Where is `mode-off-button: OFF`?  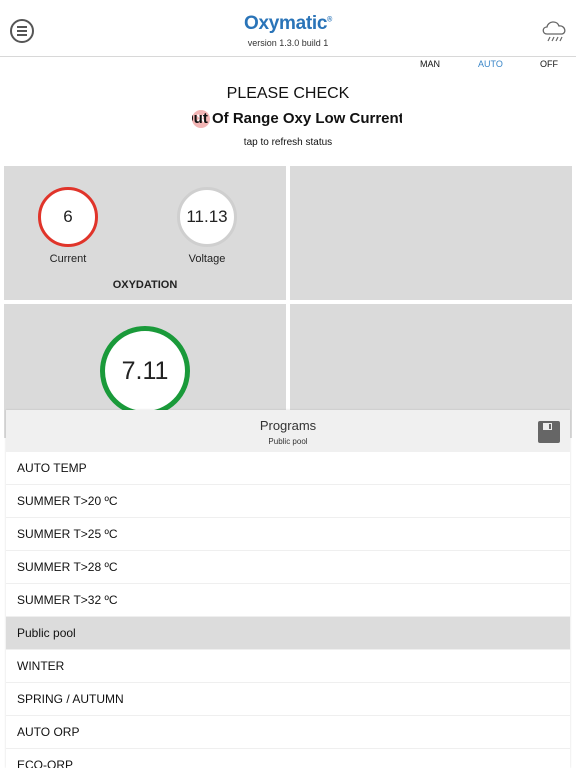 mode-off-button: OFF is located at coordinates (549, 64).